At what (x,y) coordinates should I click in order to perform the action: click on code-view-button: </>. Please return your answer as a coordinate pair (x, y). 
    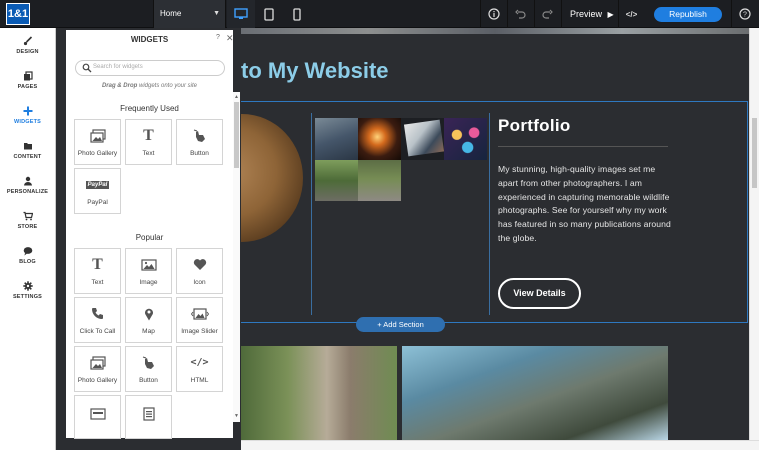
    Looking at the image, I should click on (631, 14).